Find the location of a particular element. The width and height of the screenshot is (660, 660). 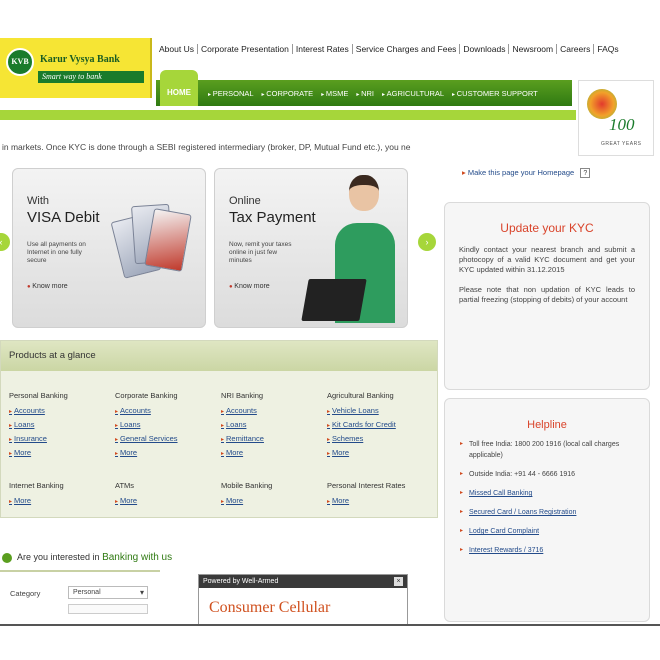

top-link-corporate-presentation: Corporate Presentation is located at coordinates (244, 49).